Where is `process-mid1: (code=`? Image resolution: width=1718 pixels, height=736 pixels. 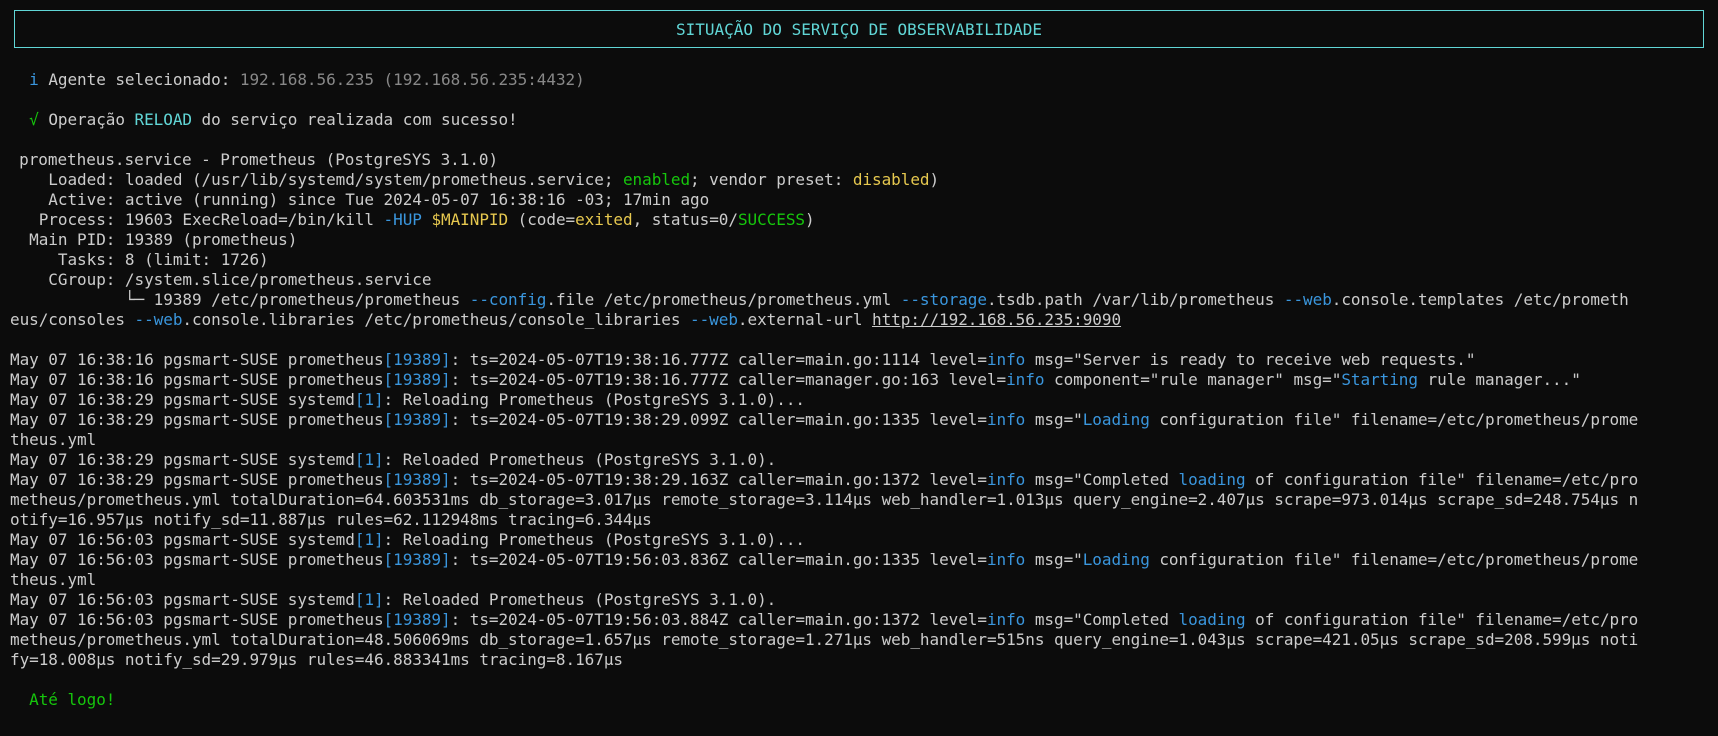
process-mid1: (code= is located at coordinates (542, 219).